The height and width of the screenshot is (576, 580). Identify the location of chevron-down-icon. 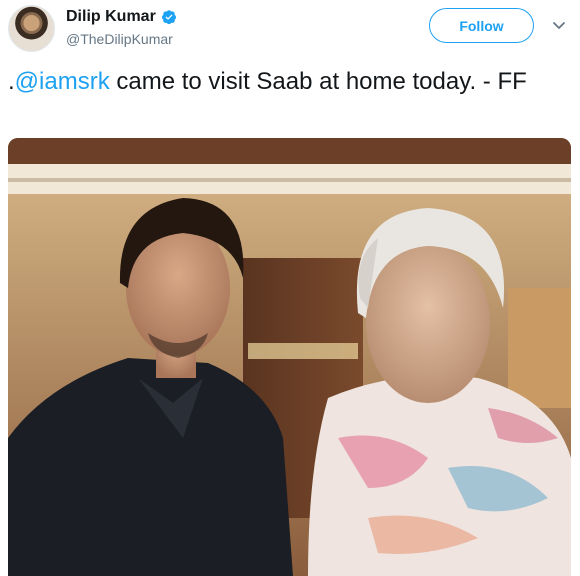
(559, 25).